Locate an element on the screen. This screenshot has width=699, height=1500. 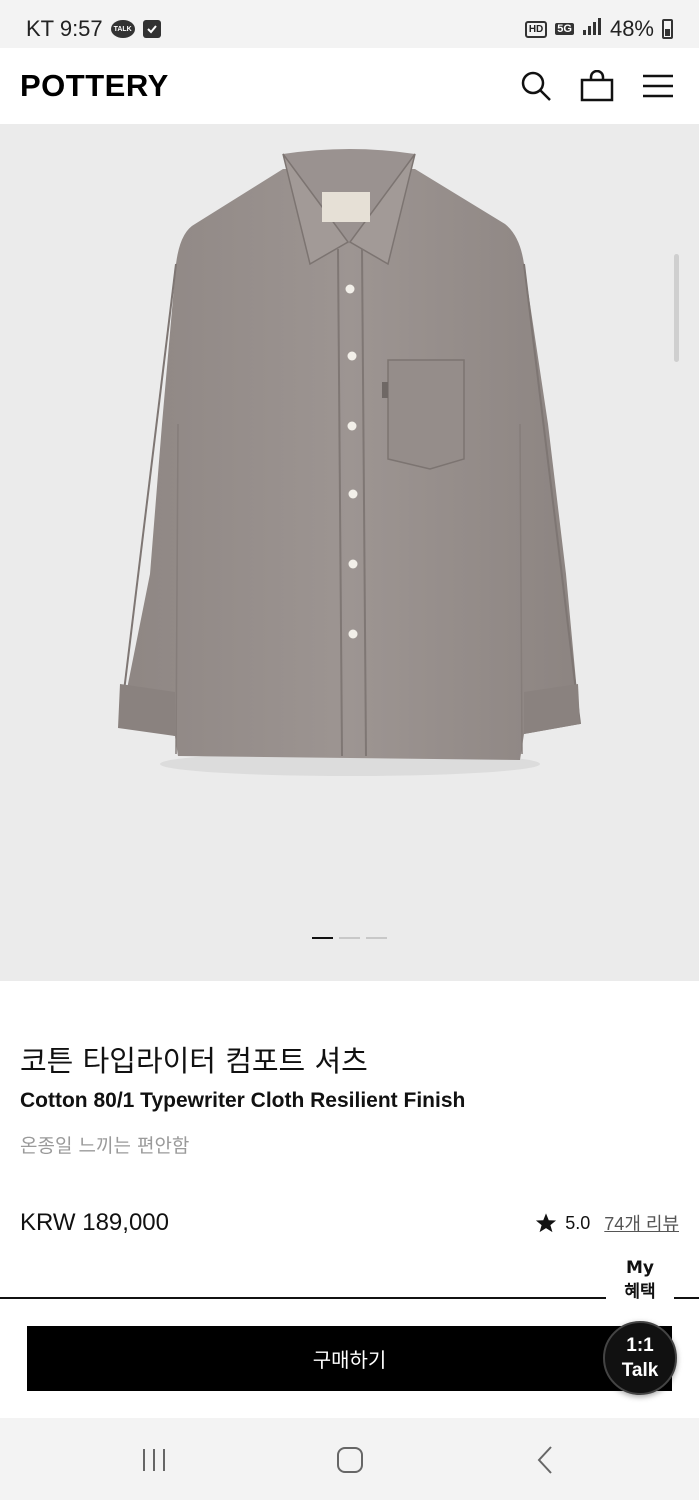
talk-line2: Talk is located at coordinates (640, 1370).